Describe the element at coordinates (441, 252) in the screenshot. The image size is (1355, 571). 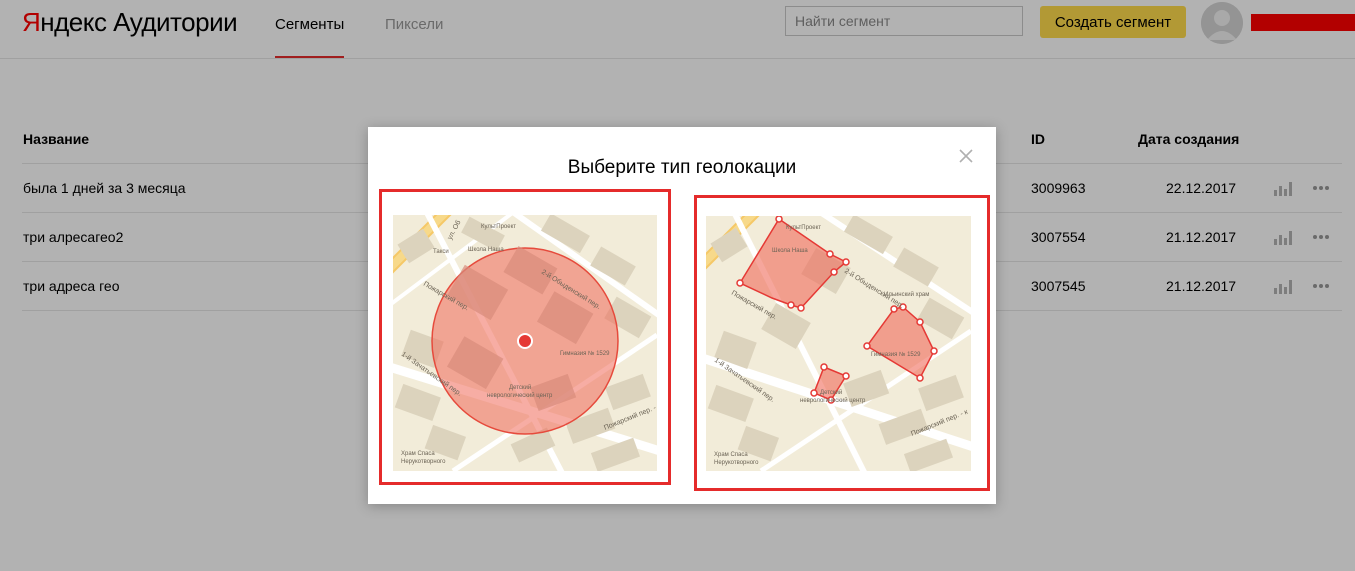
I see `map-label: Такси` at that location.